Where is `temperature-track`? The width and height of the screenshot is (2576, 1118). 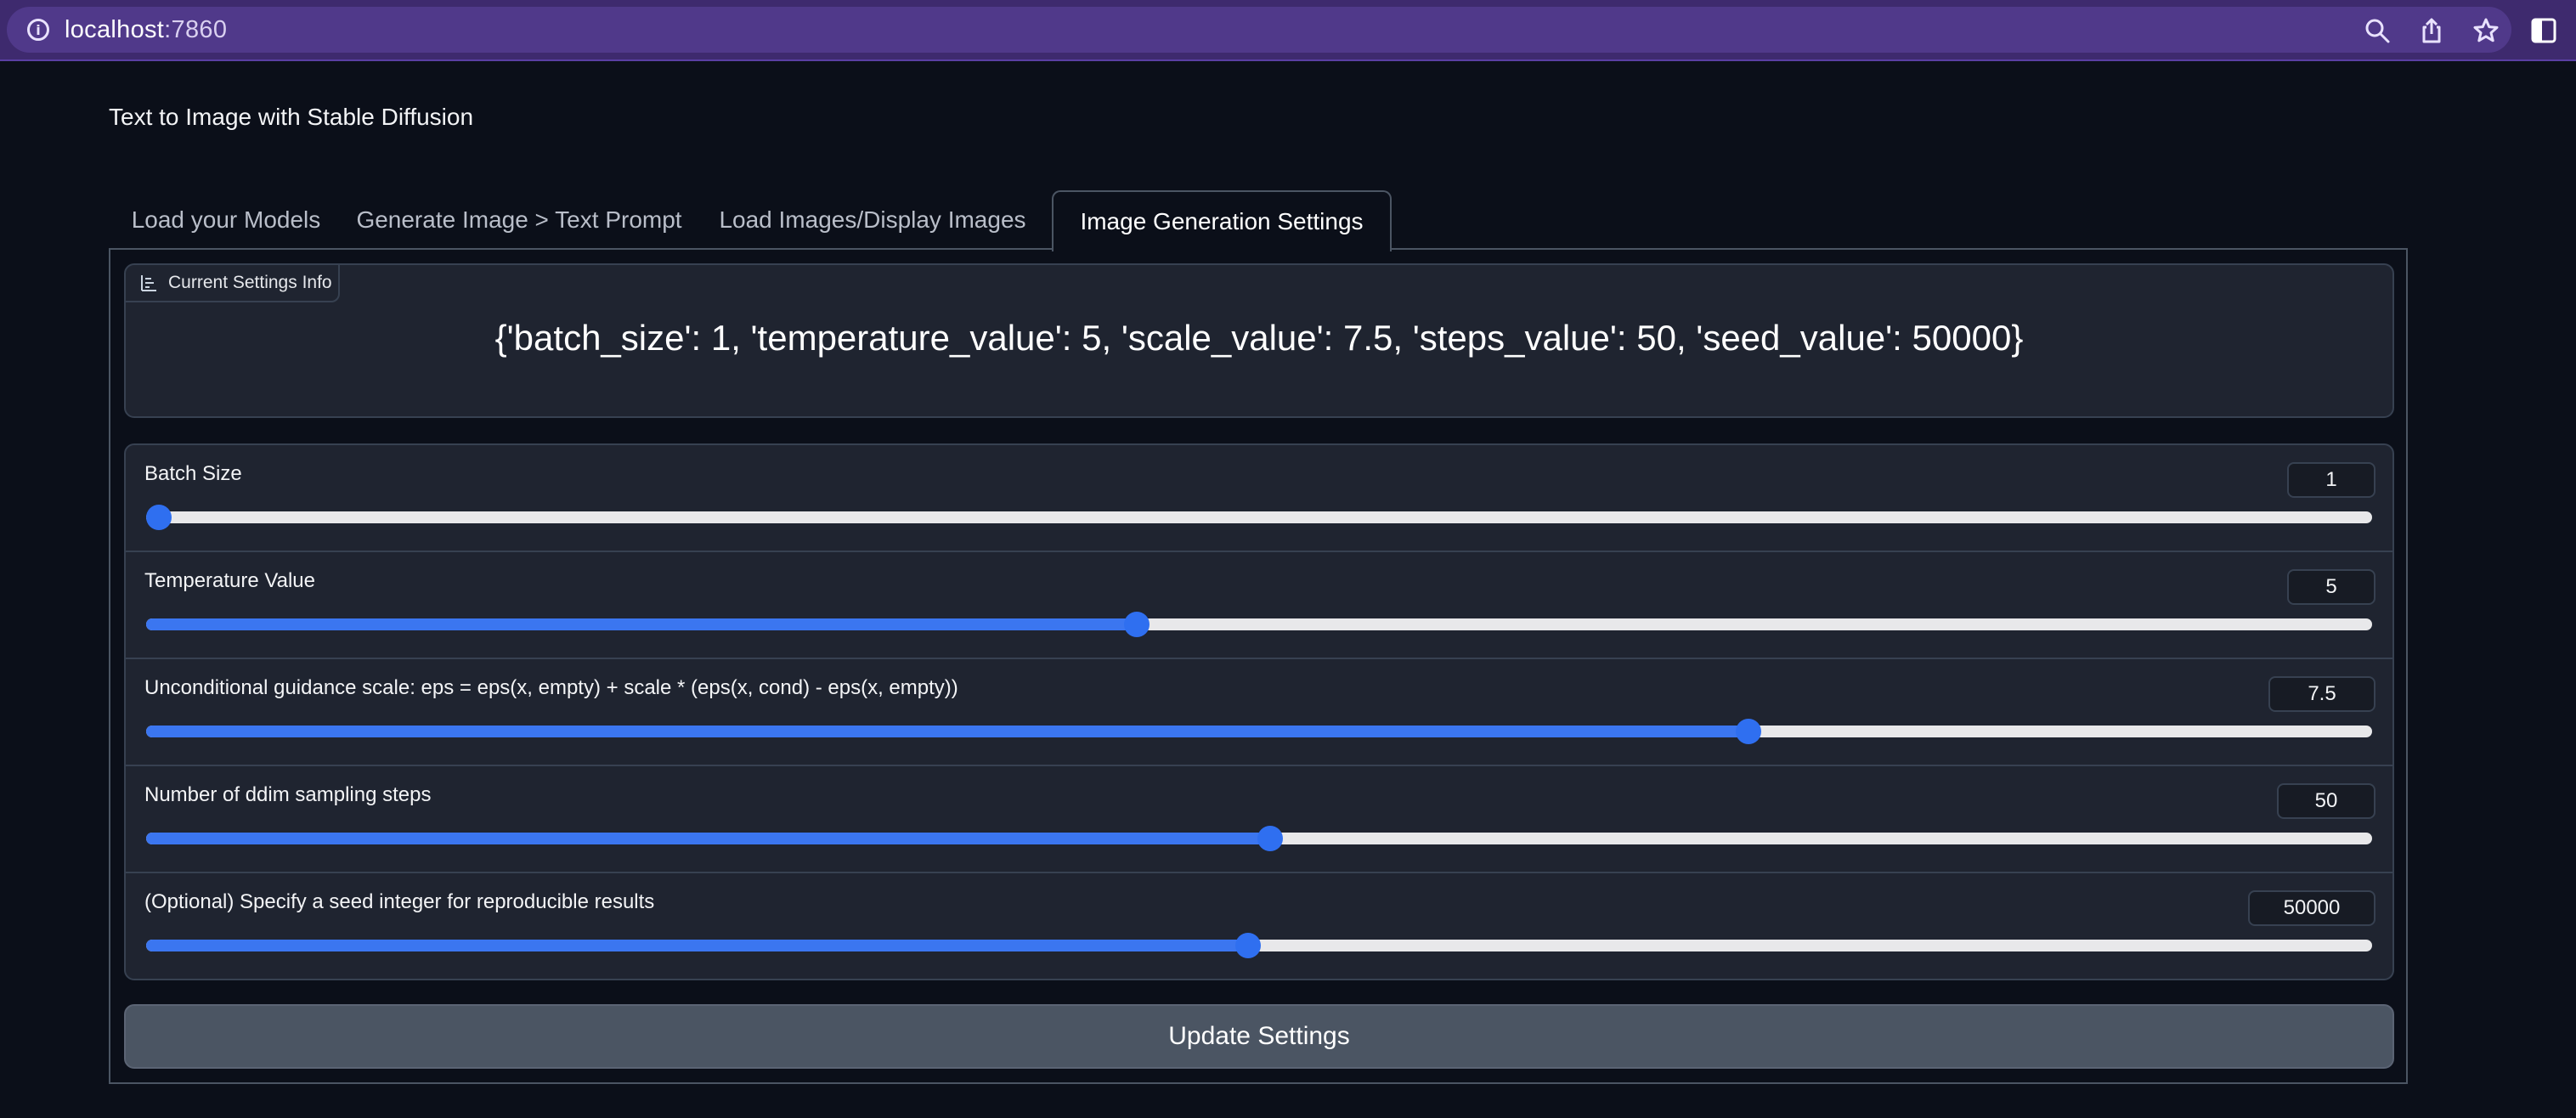 temperature-track is located at coordinates (1259, 624).